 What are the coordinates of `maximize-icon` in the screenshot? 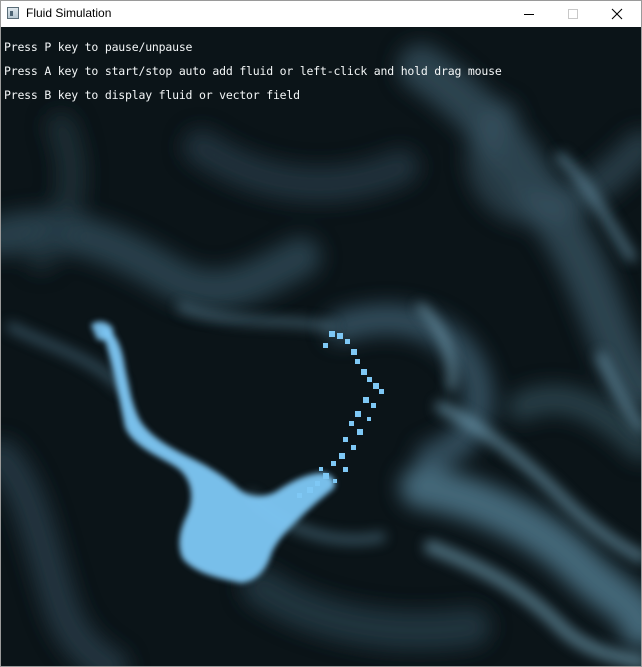 It's located at (573, 14).